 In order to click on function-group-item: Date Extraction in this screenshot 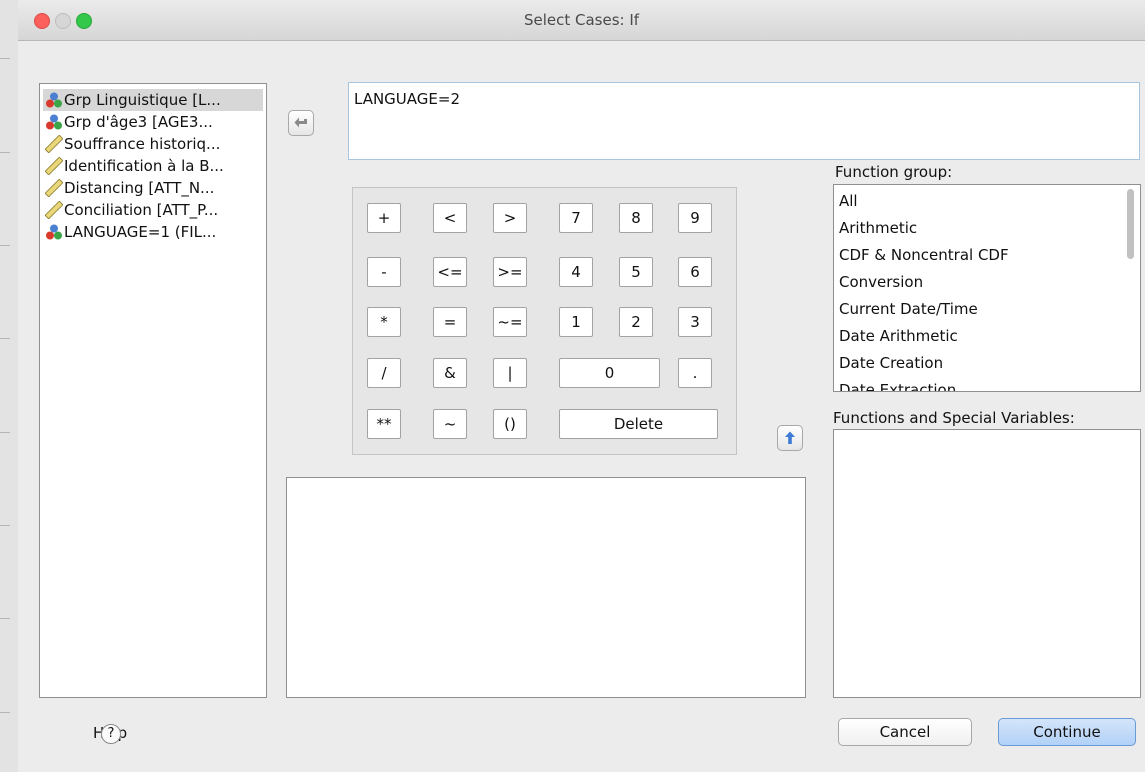, I will do `click(897, 386)`.